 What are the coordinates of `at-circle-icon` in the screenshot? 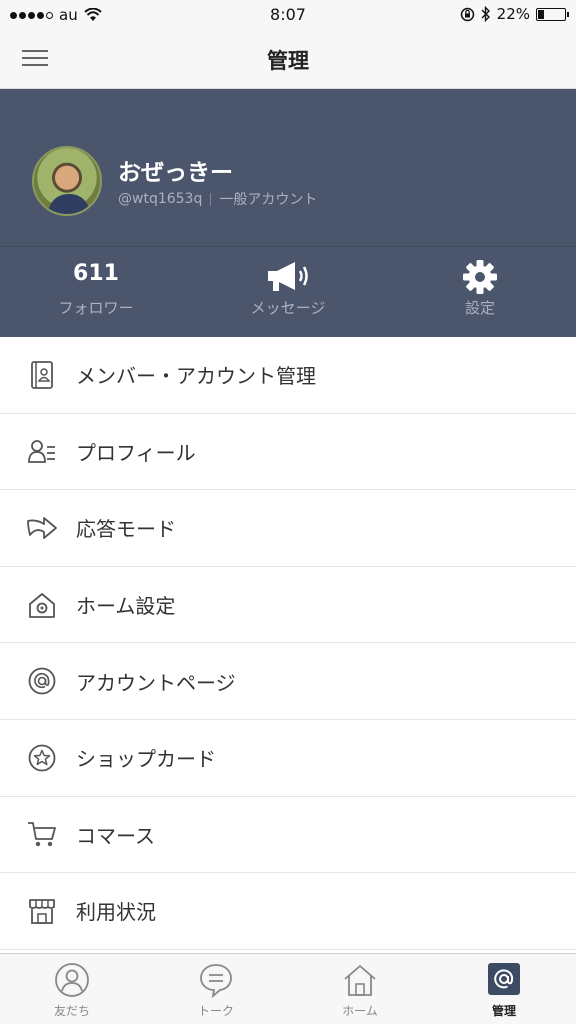 It's located at (42, 681).